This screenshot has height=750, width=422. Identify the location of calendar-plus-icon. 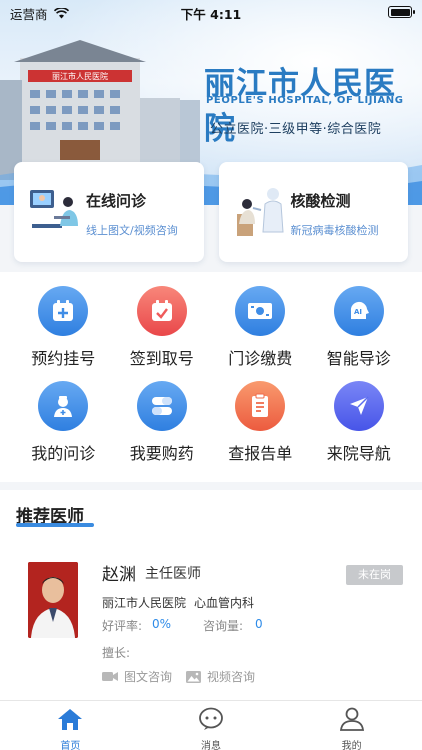
(63, 311).